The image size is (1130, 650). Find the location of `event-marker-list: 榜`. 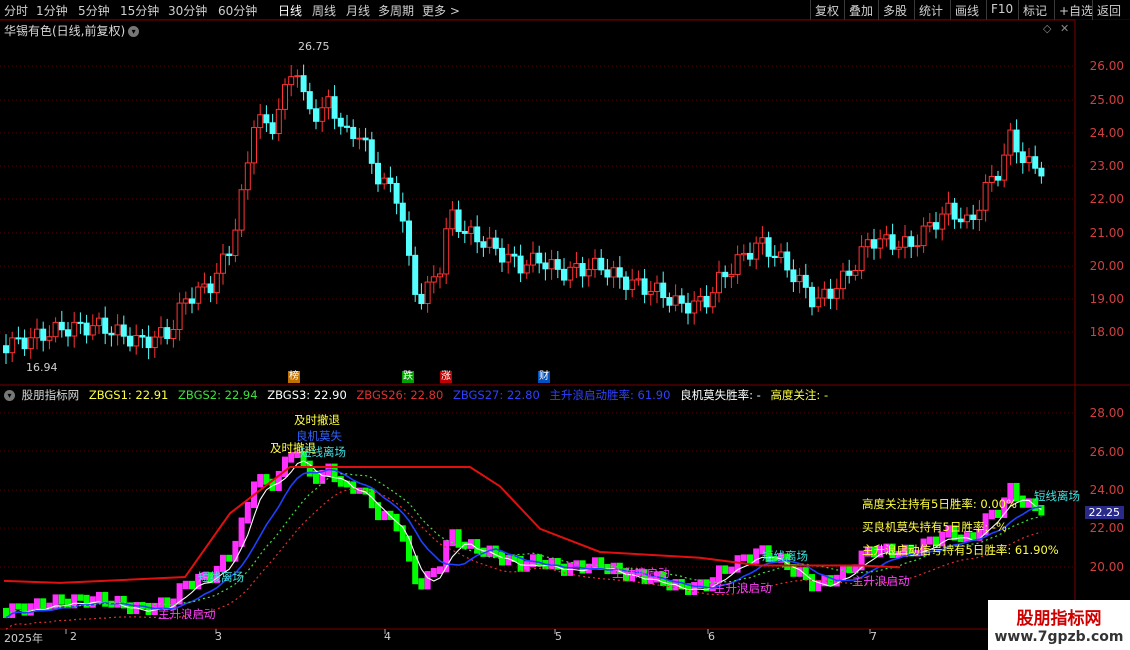

event-marker-list: 榜 is located at coordinates (294, 377).